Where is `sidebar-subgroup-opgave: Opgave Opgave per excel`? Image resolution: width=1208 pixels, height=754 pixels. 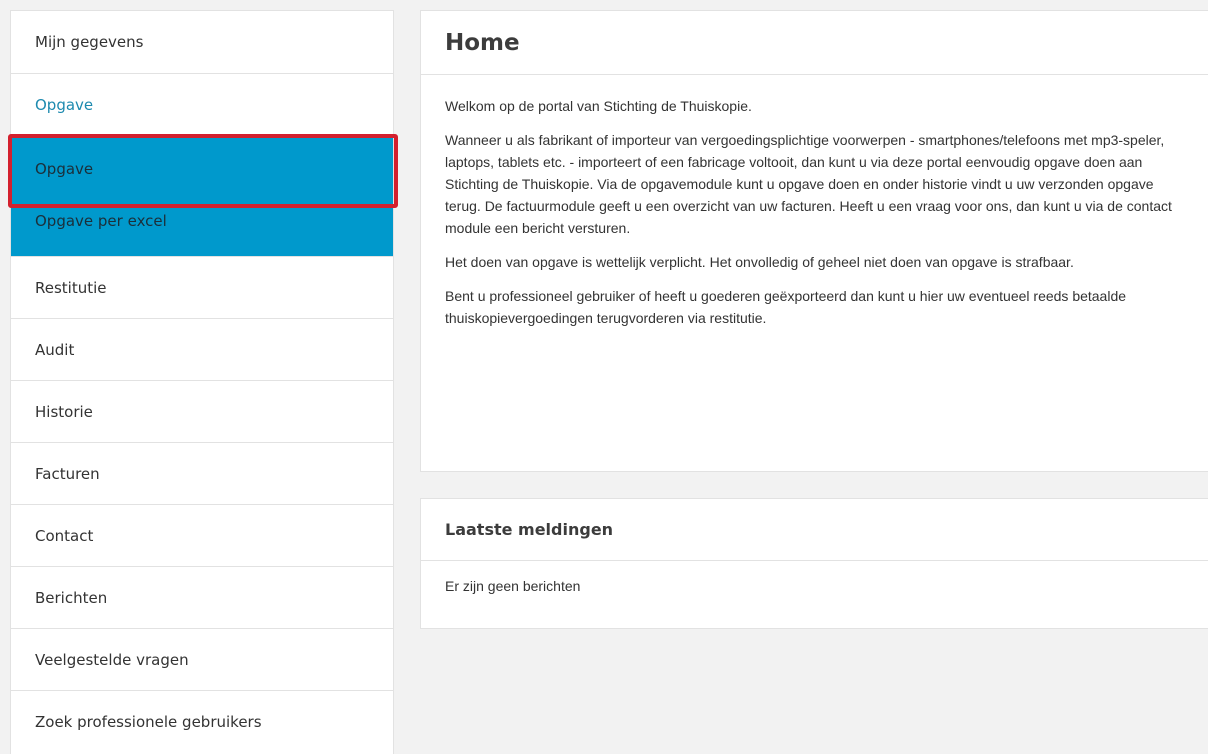 sidebar-subgroup-opgave: Opgave Opgave per excel is located at coordinates (202, 196).